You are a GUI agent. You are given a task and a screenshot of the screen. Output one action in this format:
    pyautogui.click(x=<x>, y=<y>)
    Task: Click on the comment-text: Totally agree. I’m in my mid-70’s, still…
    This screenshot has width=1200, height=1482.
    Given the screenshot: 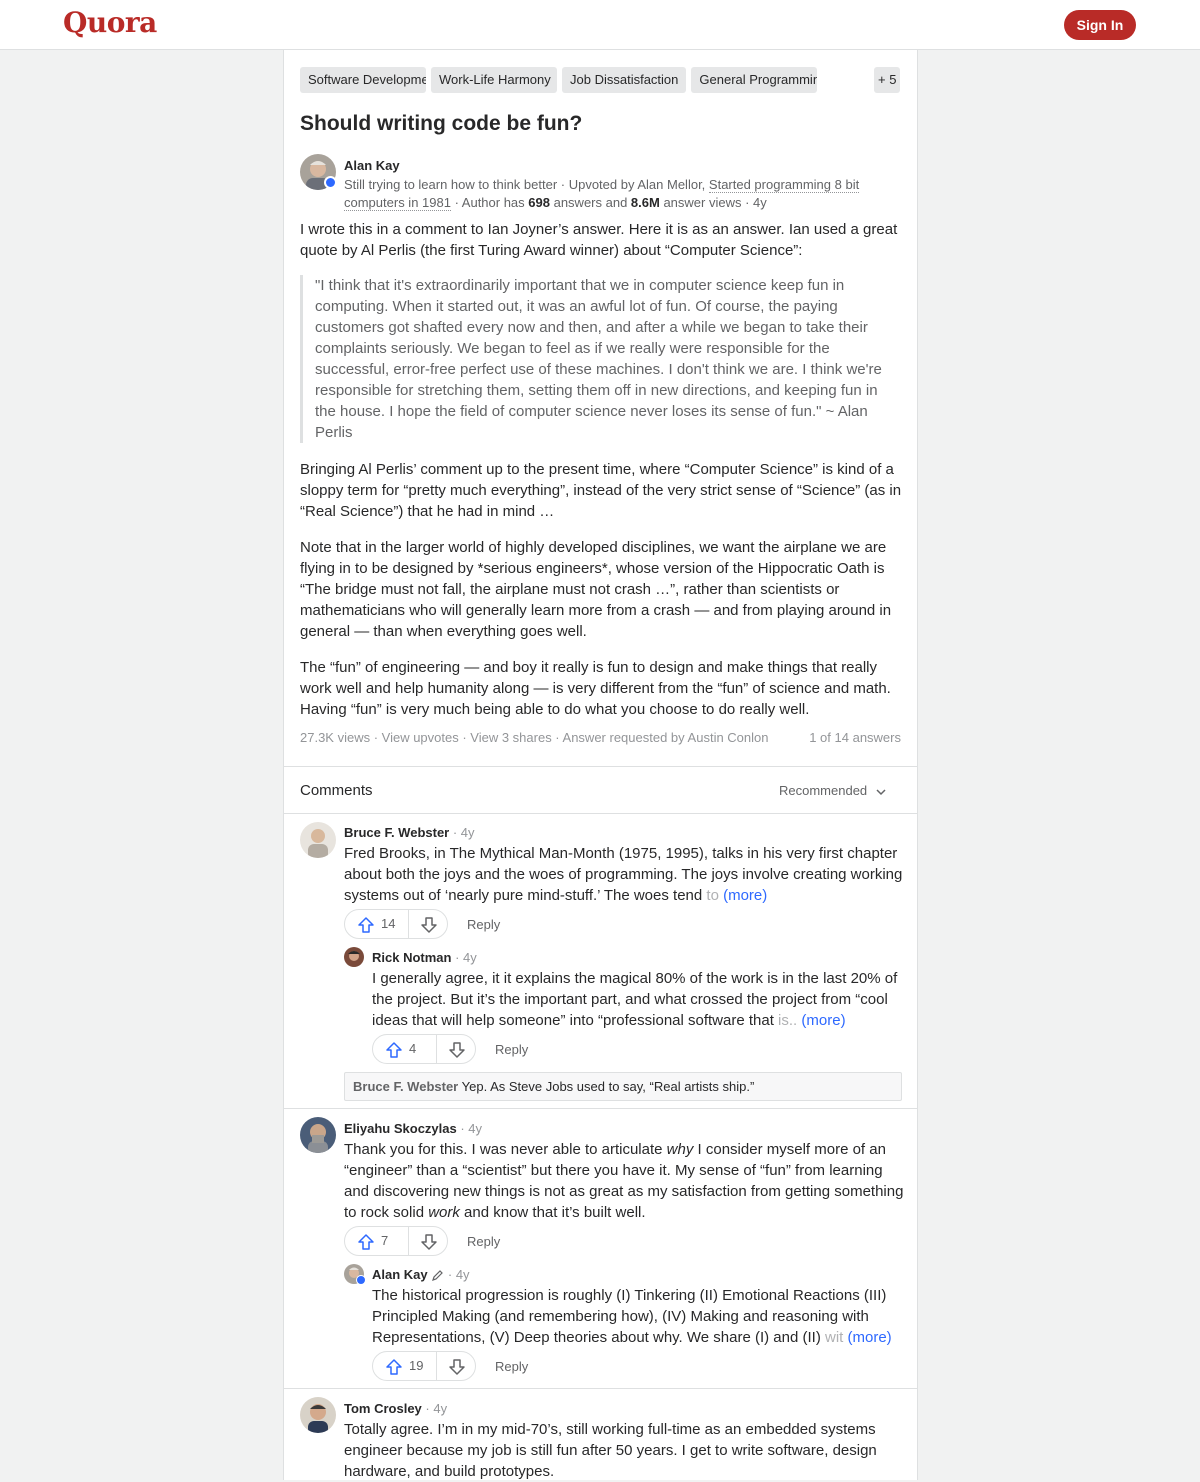 What is the action you would take?
    pyautogui.click(x=610, y=1450)
    